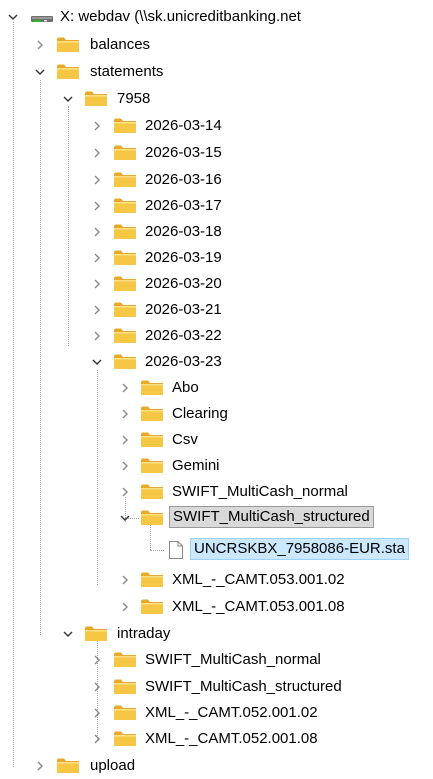  I want to click on tree-item-label: XML_-_CAMT.053.001.08, so click(258, 606).